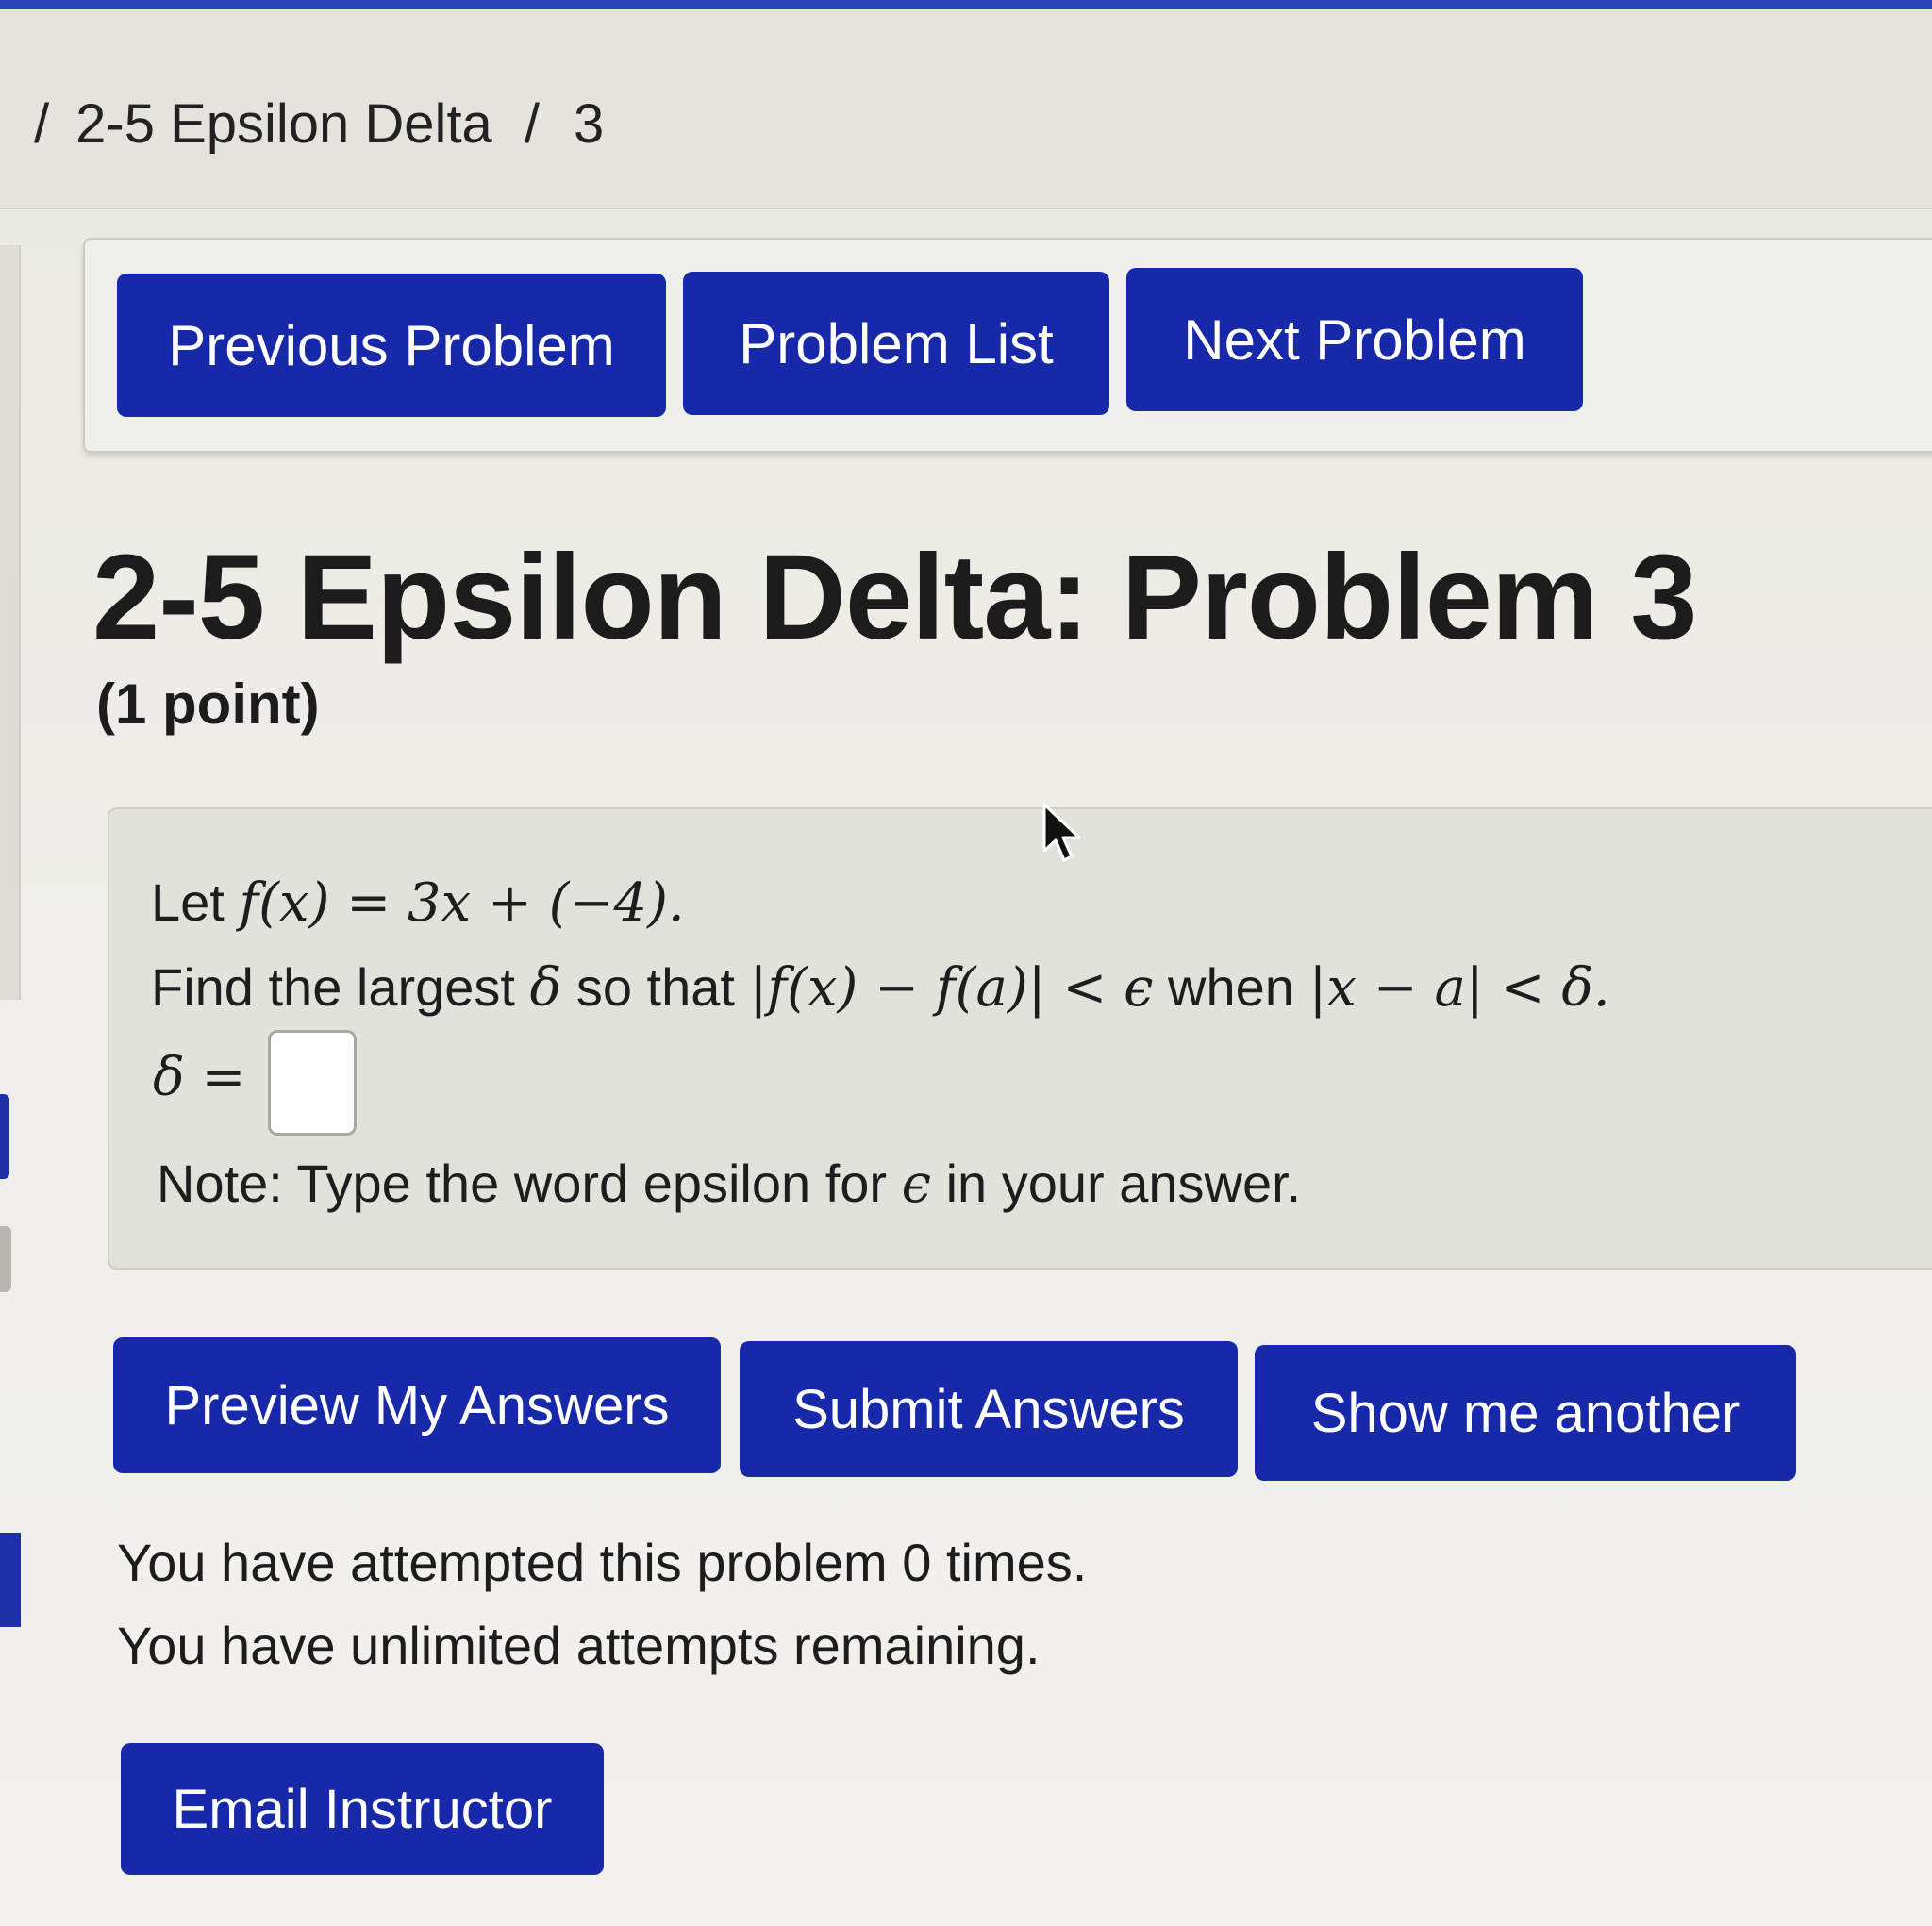 The width and height of the screenshot is (1932, 1926). What do you see at coordinates (1354, 340) in the screenshot?
I see `next-problem-button: Next Problem` at bounding box center [1354, 340].